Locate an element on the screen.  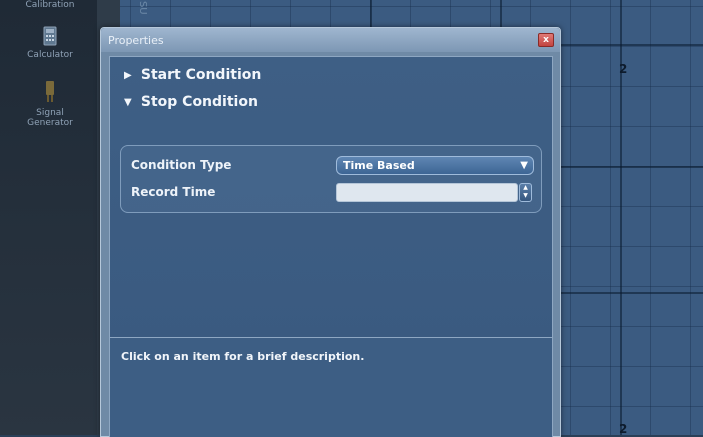
section-stop-condition: ▼ Stop Condition is located at coordinates (191, 102).